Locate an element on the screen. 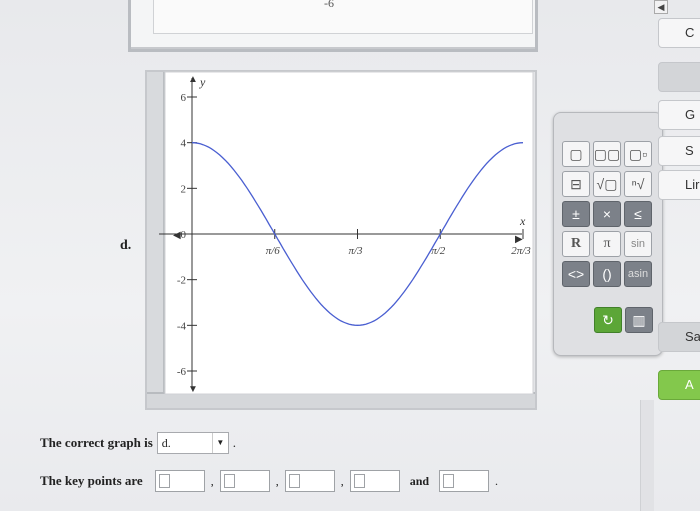  y-tick-label: 2 is located at coordinates (184, 189).